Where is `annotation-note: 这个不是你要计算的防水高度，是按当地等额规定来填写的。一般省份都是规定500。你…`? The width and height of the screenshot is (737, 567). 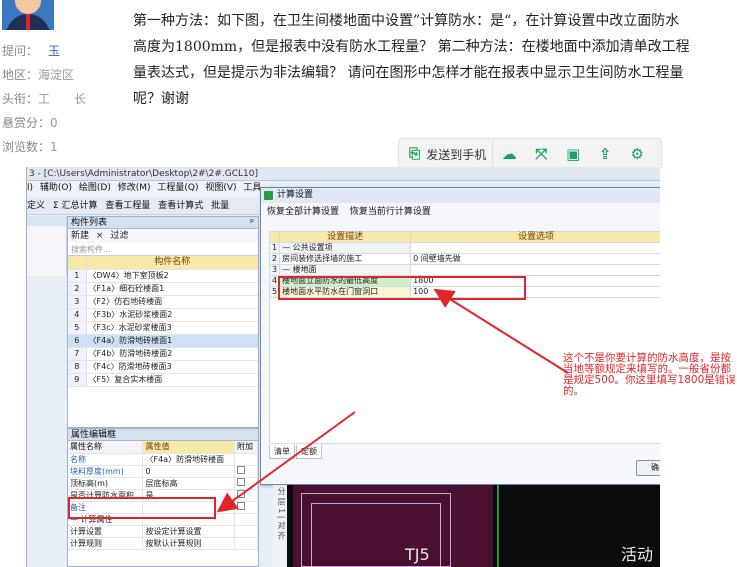
annotation-note: 这个不是你要计算的防水高度，是按当地等额规定来填写的。一般省份都是规定500。你… is located at coordinates (649, 374).